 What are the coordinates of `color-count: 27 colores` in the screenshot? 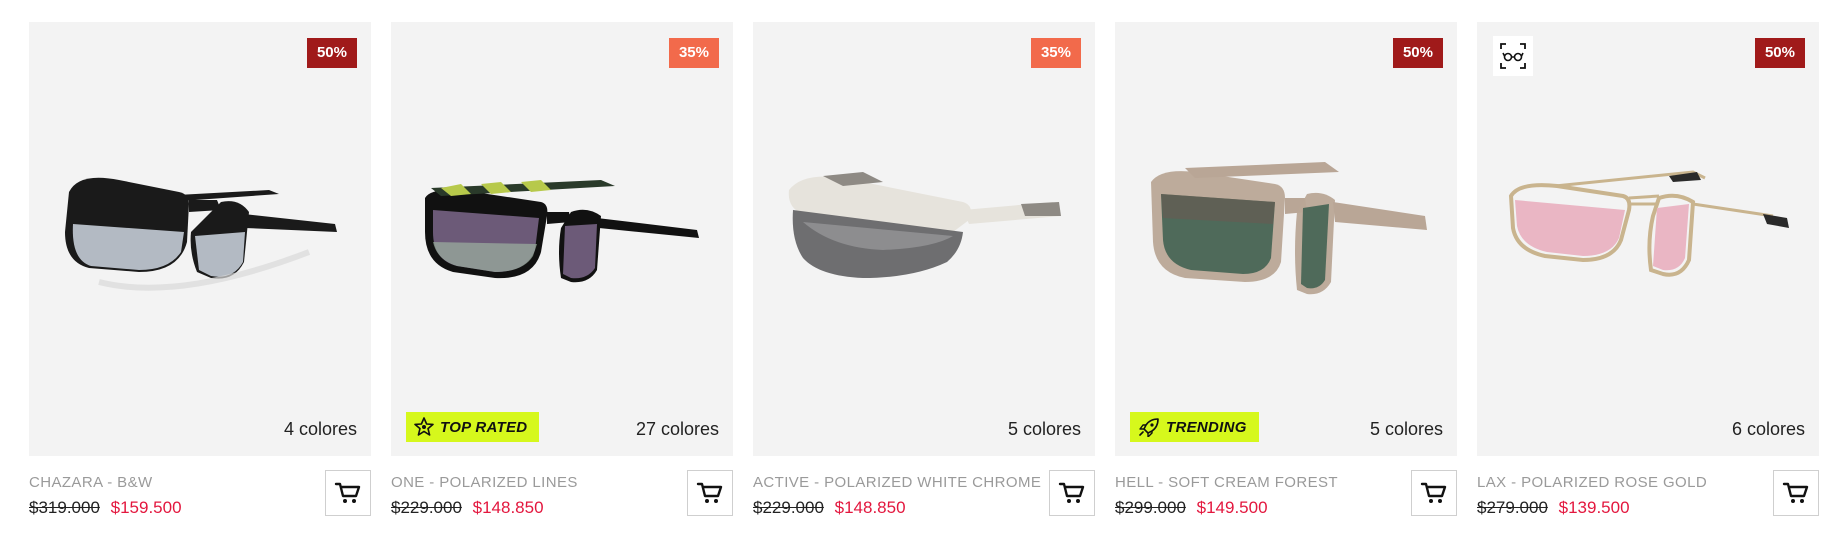 It's located at (677, 429).